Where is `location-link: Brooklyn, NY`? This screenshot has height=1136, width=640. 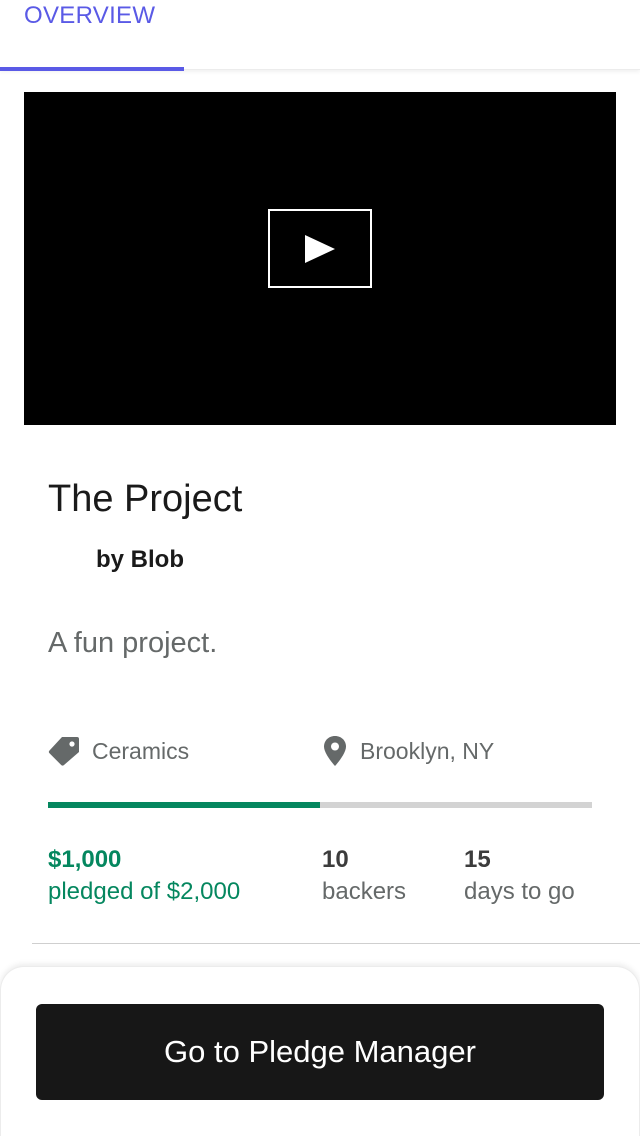 location-link: Brooklyn, NY is located at coordinates (408, 751).